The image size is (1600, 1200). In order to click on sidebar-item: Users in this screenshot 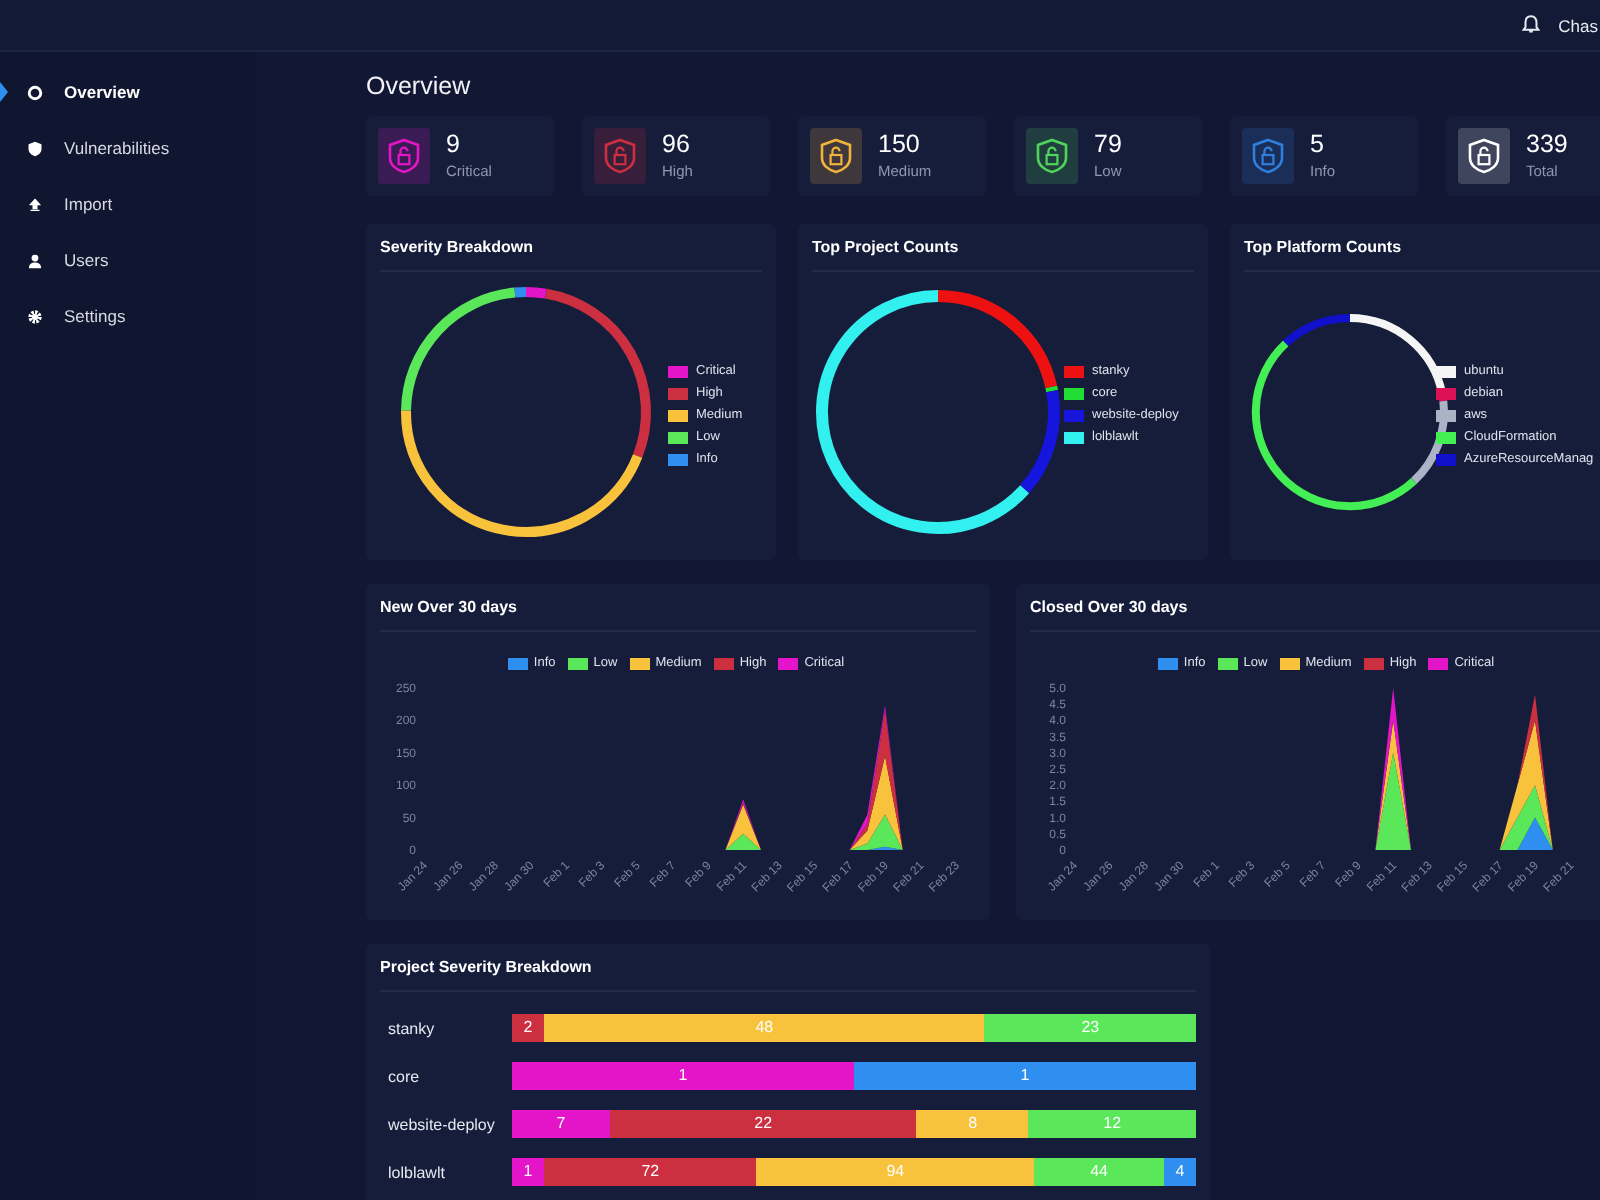, I will do `click(128, 260)`.